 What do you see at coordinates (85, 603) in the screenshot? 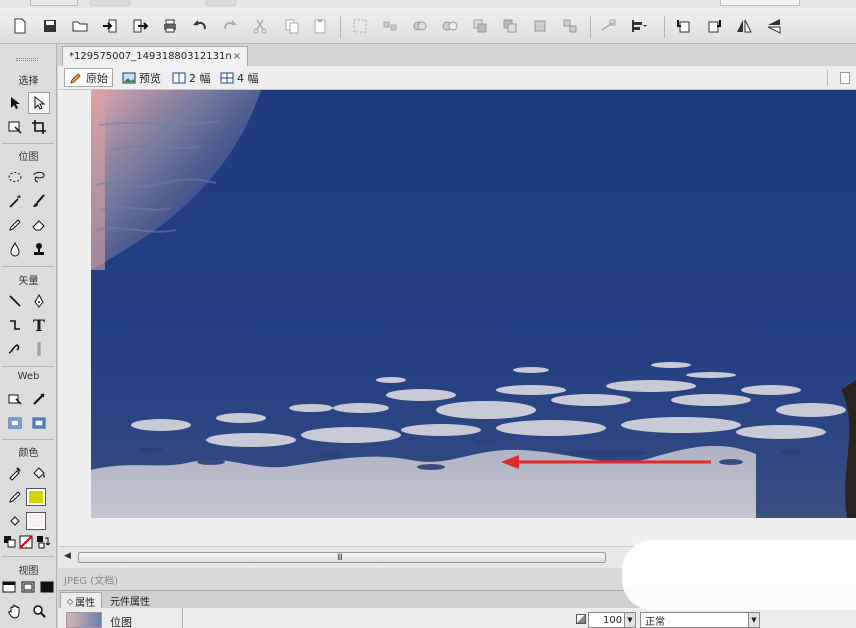
I see `tab-properties-label: 属性` at bounding box center [85, 603].